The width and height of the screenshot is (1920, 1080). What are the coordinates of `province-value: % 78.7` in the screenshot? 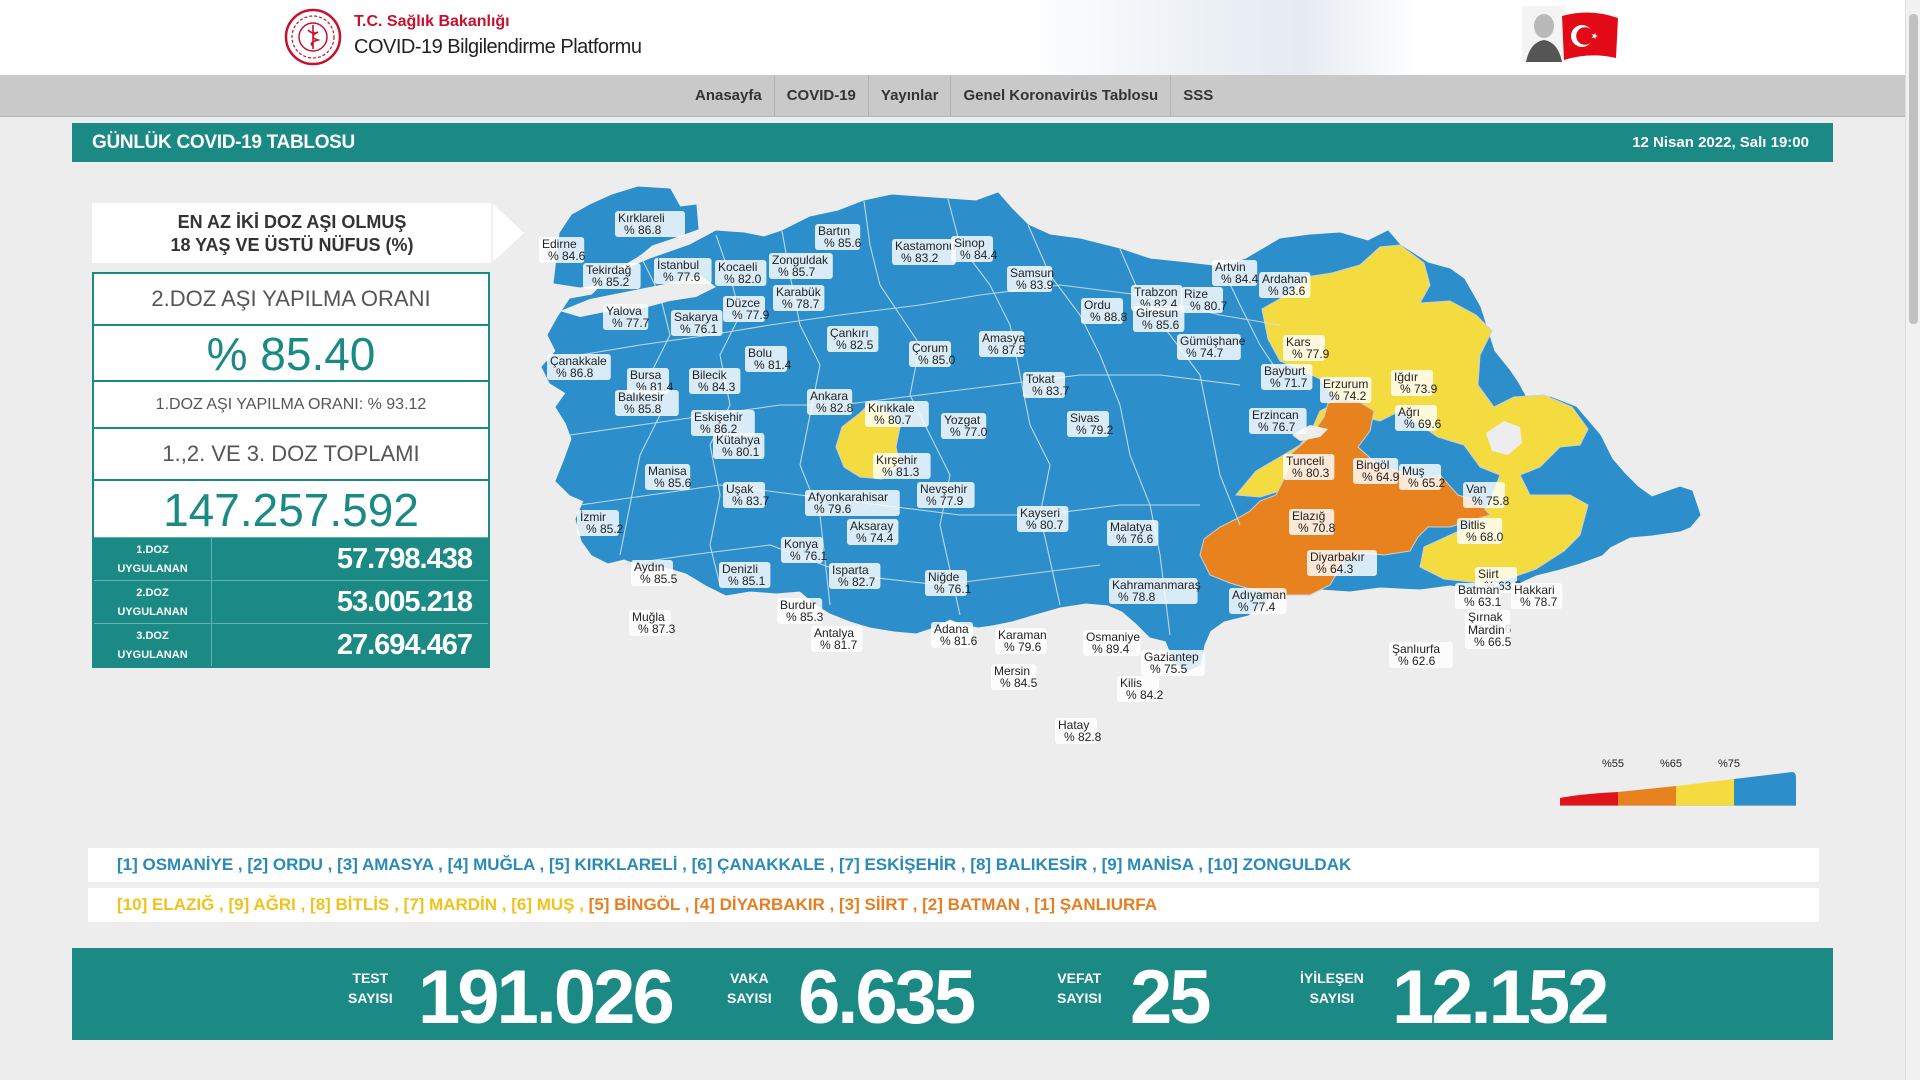 It's located at (1539, 602).